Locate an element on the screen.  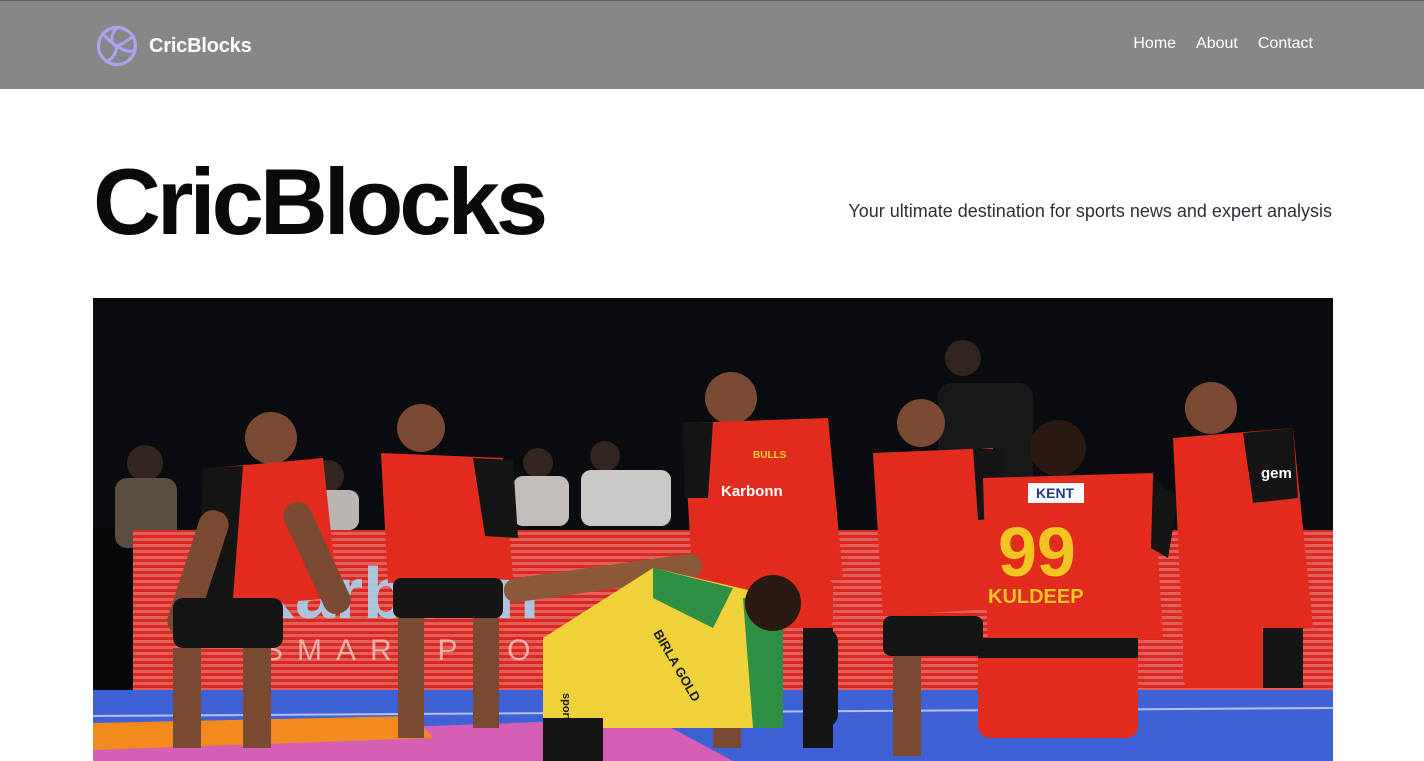
hero-title: CricBlocks is located at coordinates (320, 201).